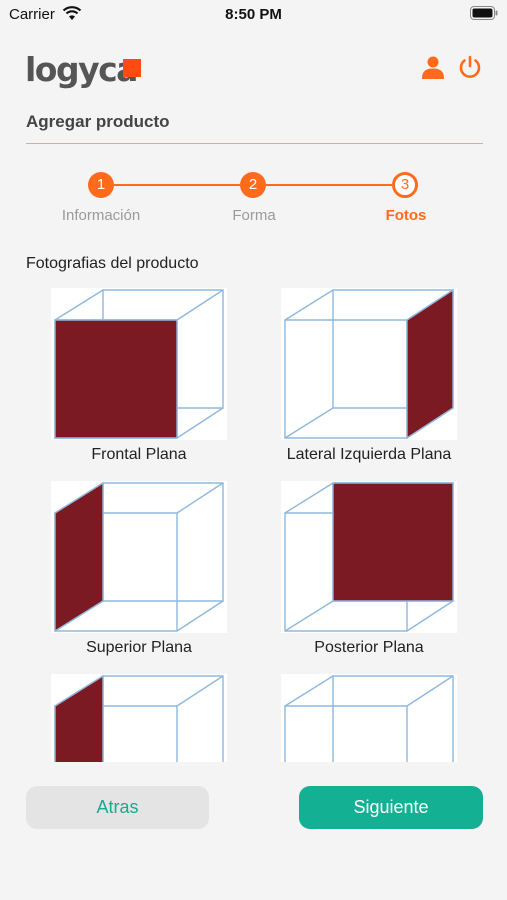 The image size is (507, 900). Describe the element at coordinates (406, 215) in the screenshot. I see `step-3-label: Fotos` at that location.